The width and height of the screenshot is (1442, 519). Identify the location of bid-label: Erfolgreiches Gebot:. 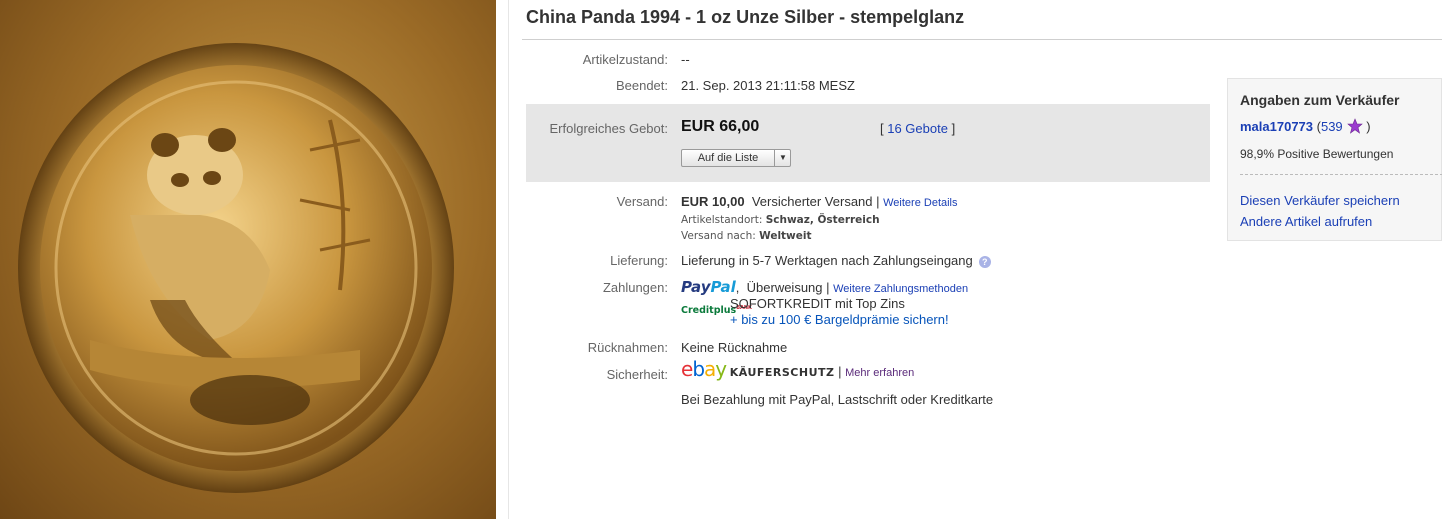
(608, 128).